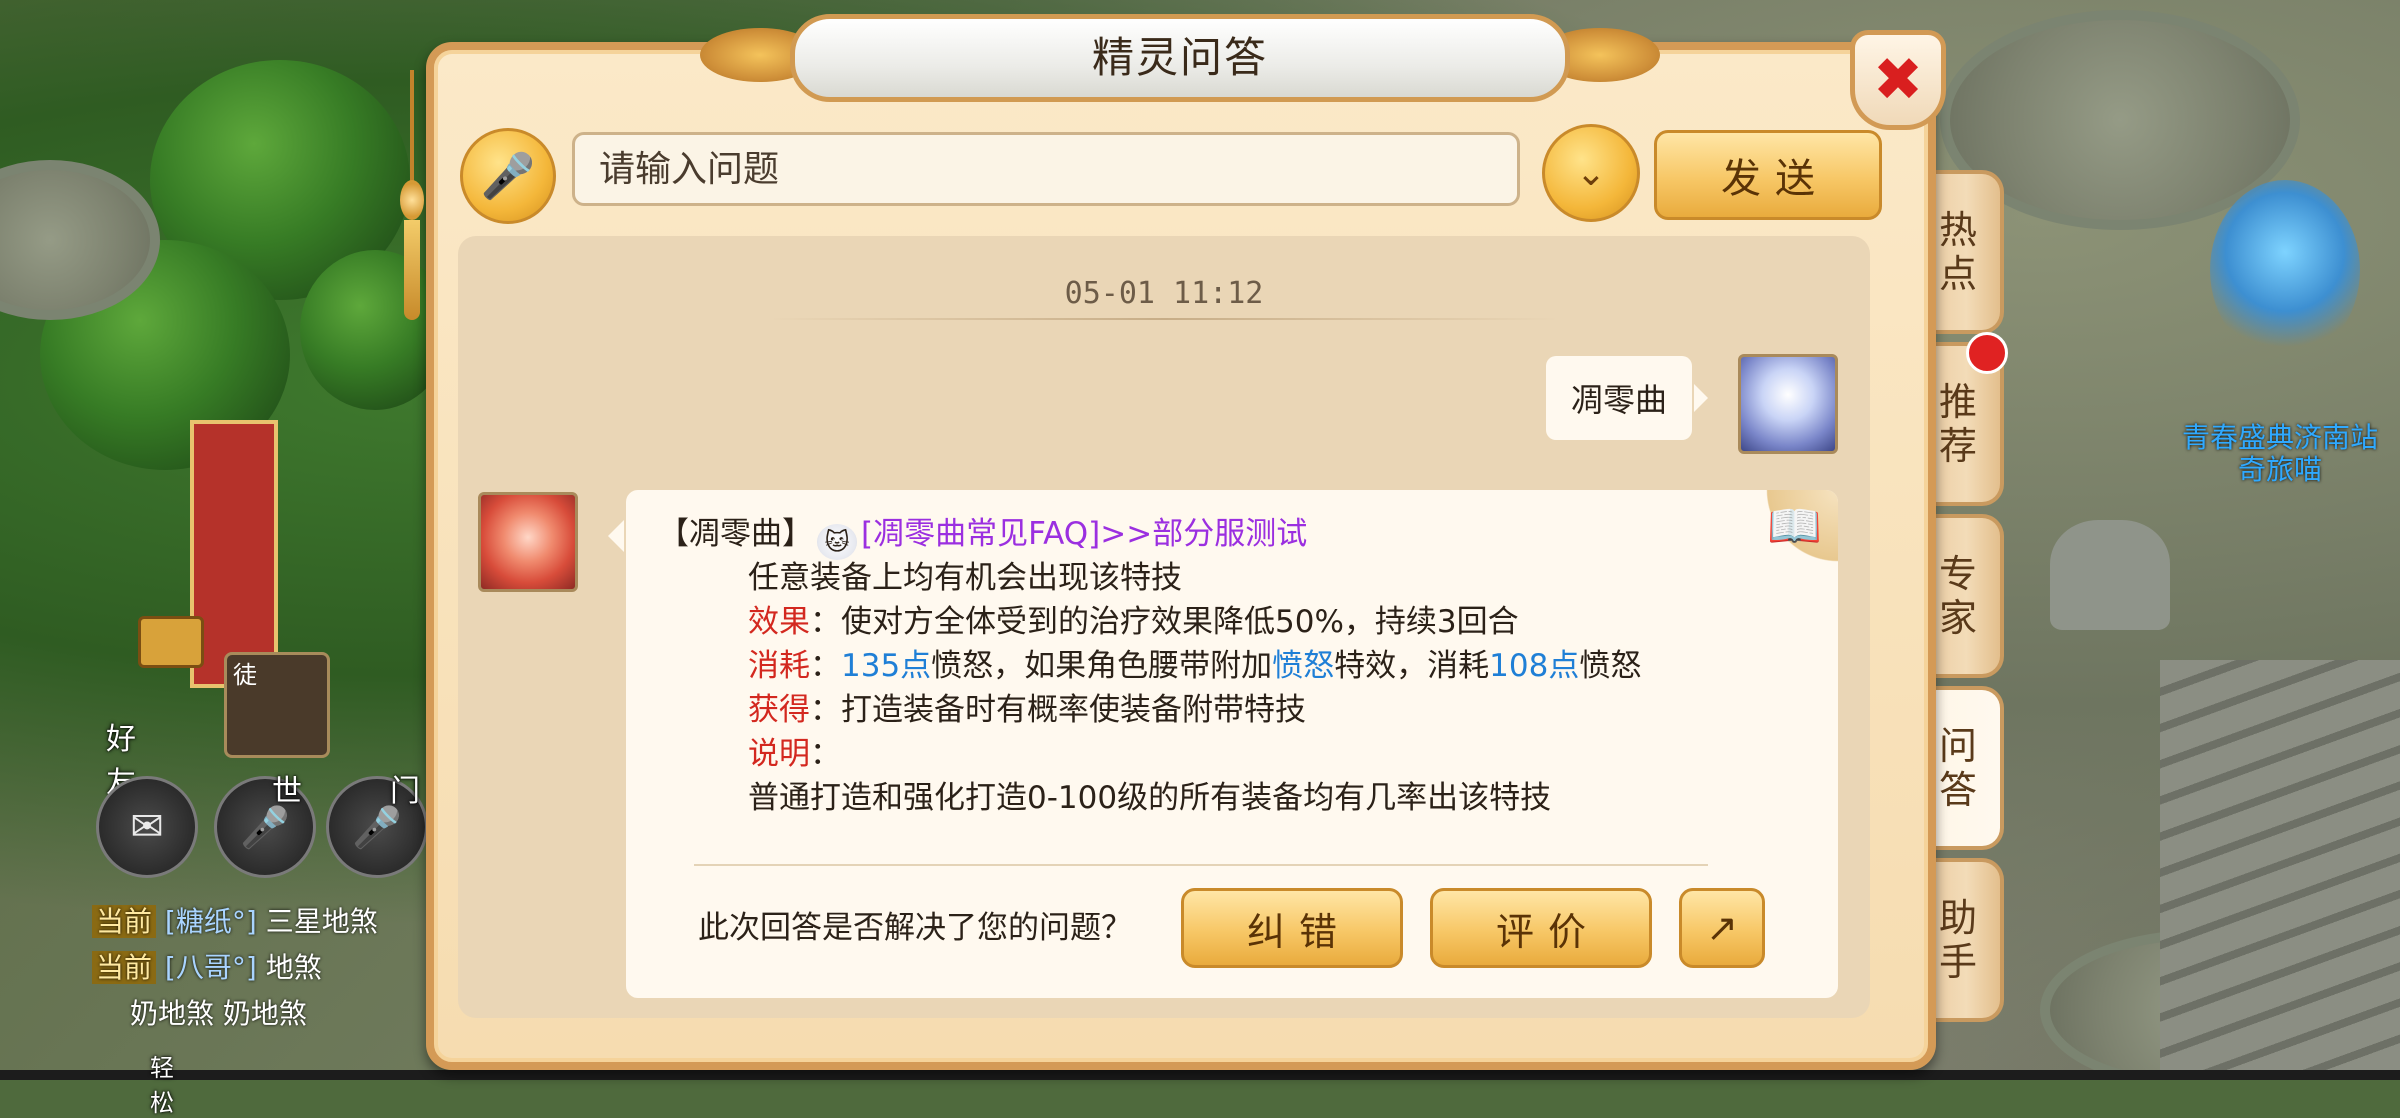  Describe the element at coordinates (210, 967) in the screenshot. I see `chat-name: [八哥°]` at that location.